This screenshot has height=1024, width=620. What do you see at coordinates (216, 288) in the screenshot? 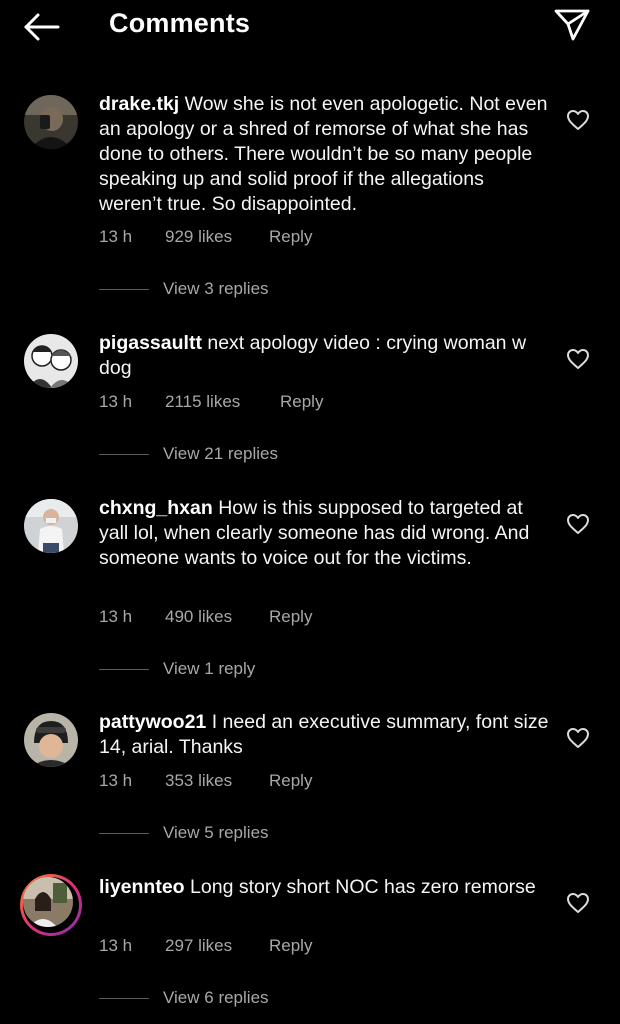
I see `view-replies-label: View 3 replies` at bounding box center [216, 288].